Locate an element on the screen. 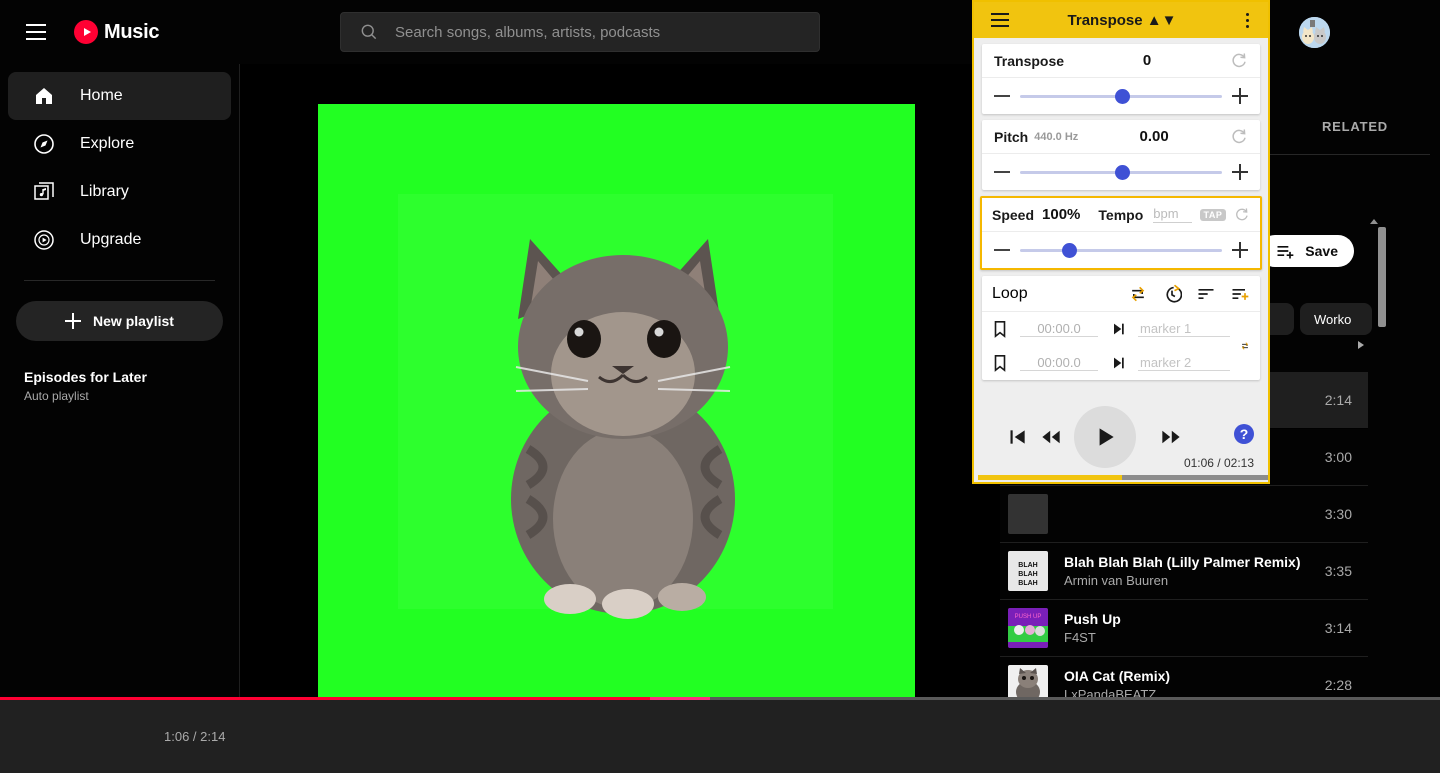  save-button: Save is located at coordinates (1306, 251).